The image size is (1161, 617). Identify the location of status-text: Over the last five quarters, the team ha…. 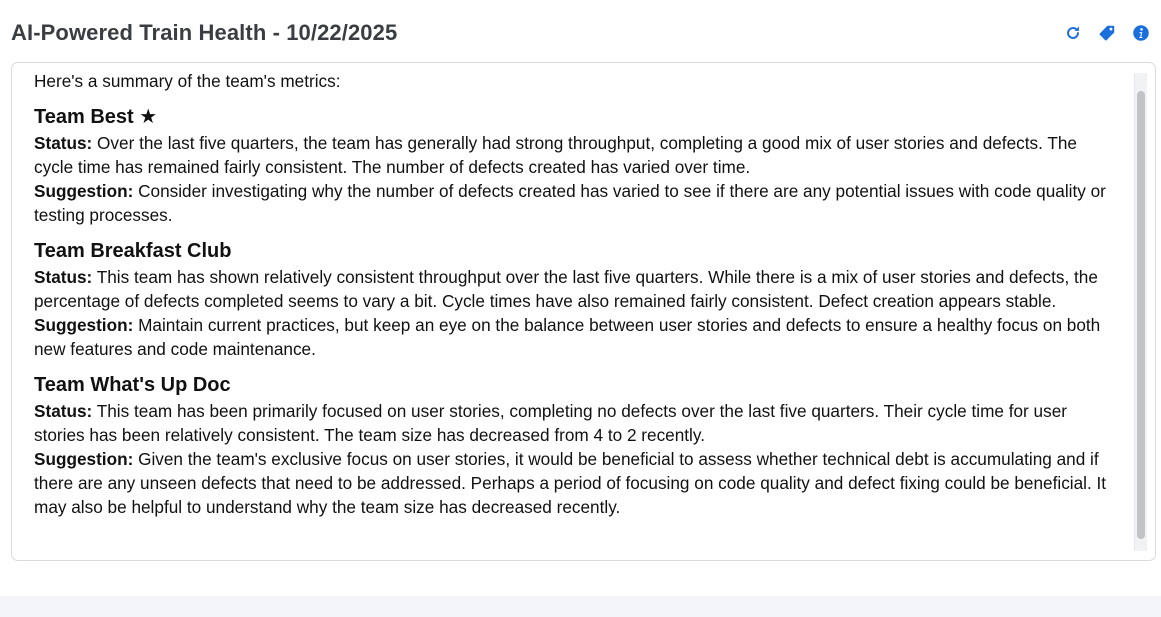
(555, 155).